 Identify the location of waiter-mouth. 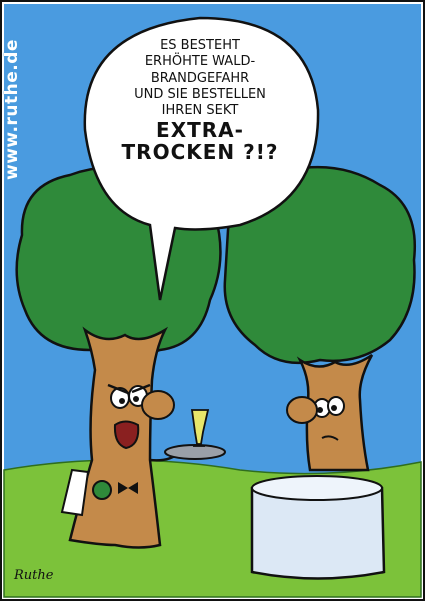
(126, 435).